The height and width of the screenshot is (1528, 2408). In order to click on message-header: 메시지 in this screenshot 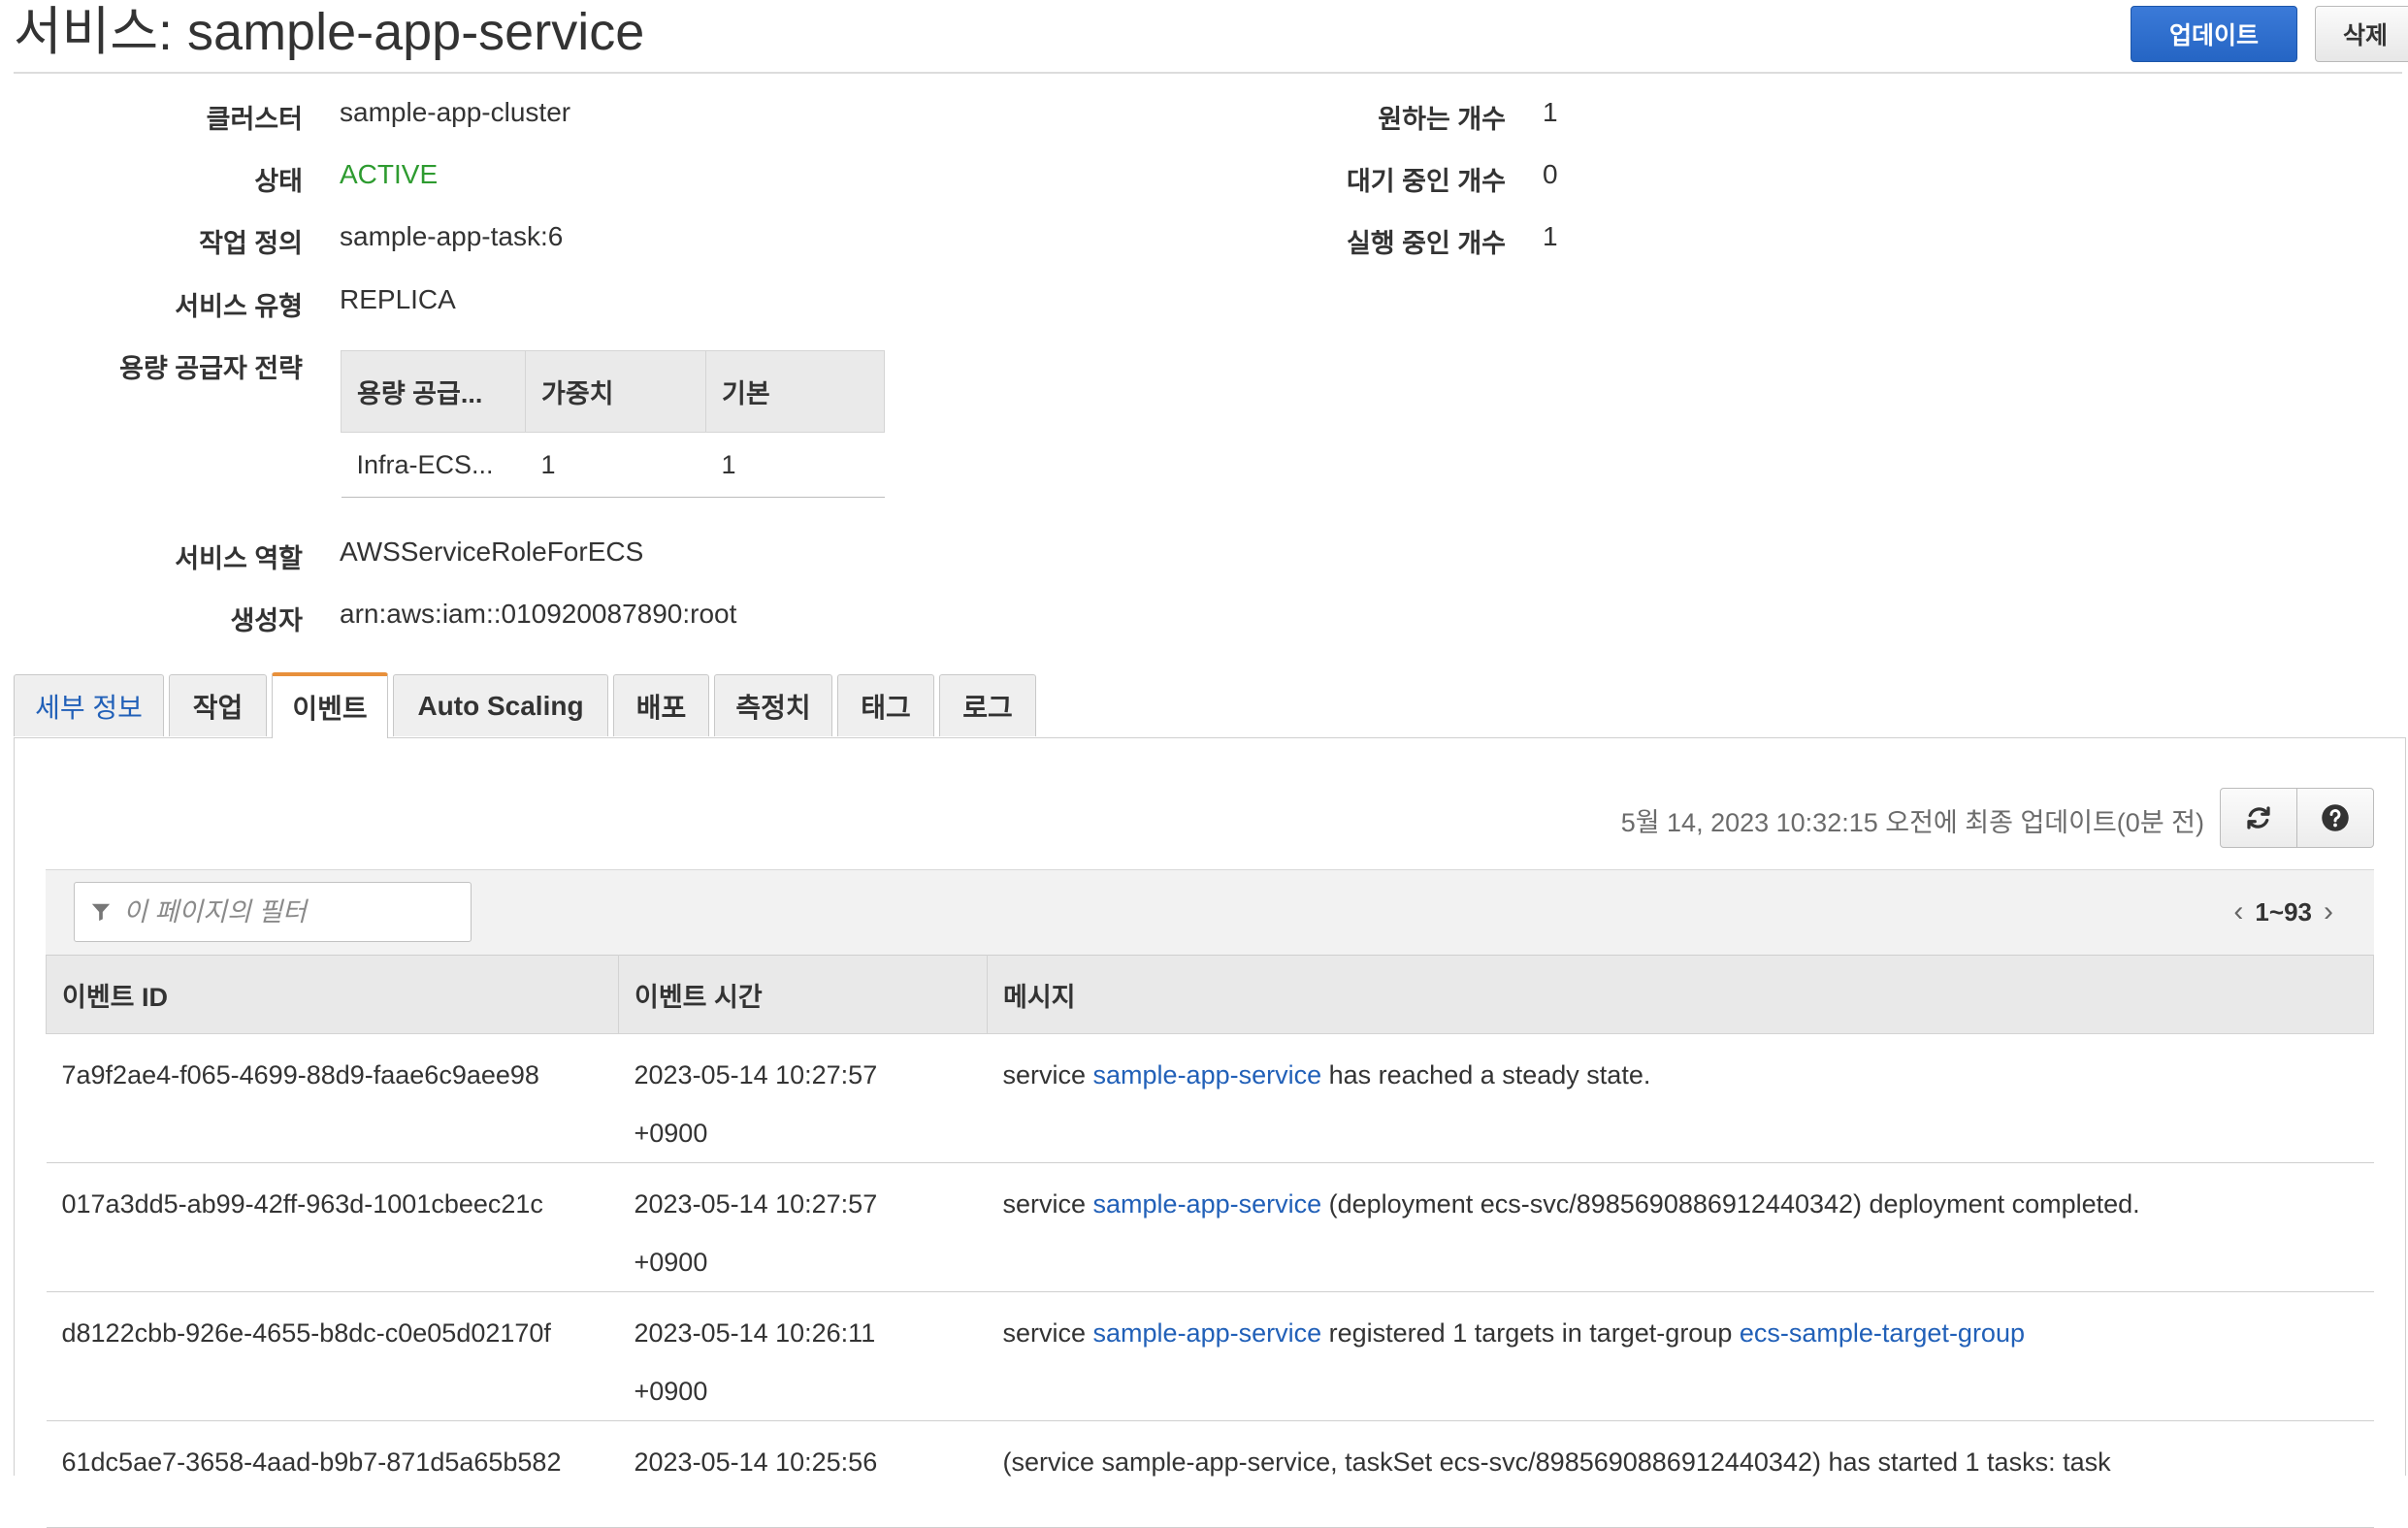, I will do `click(1680, 994)`.